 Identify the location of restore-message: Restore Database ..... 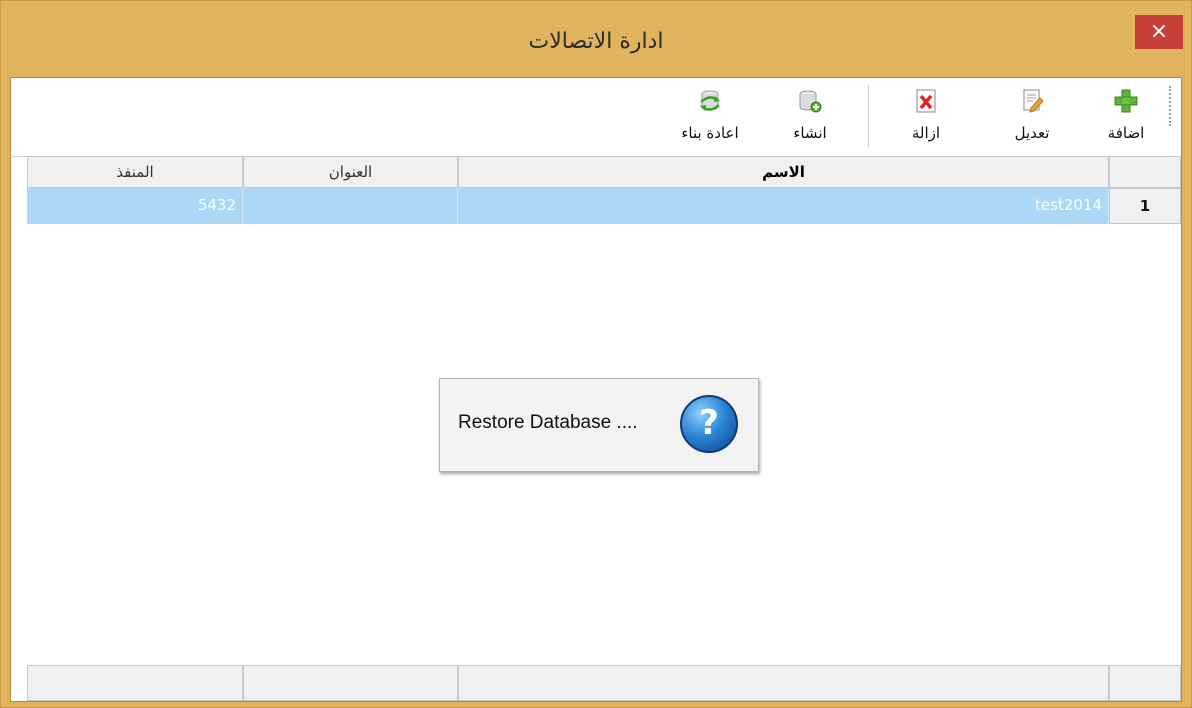
(548, 422).